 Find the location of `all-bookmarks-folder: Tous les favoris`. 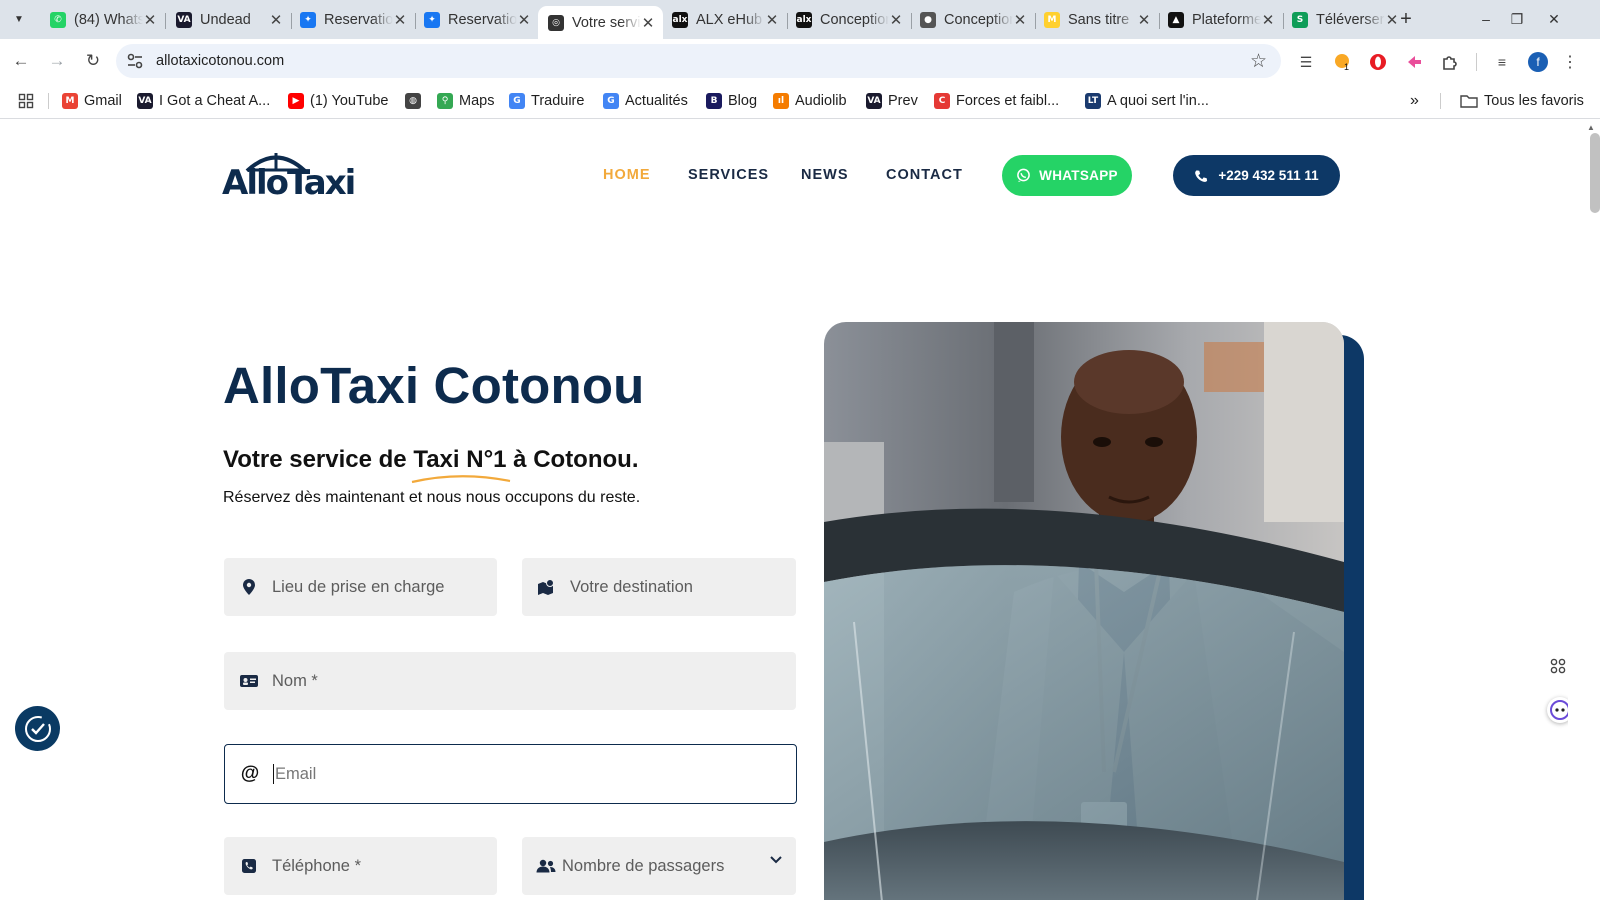

all-bookmarks-folder: Tous les favoris is located at coordinates (1522, 101).